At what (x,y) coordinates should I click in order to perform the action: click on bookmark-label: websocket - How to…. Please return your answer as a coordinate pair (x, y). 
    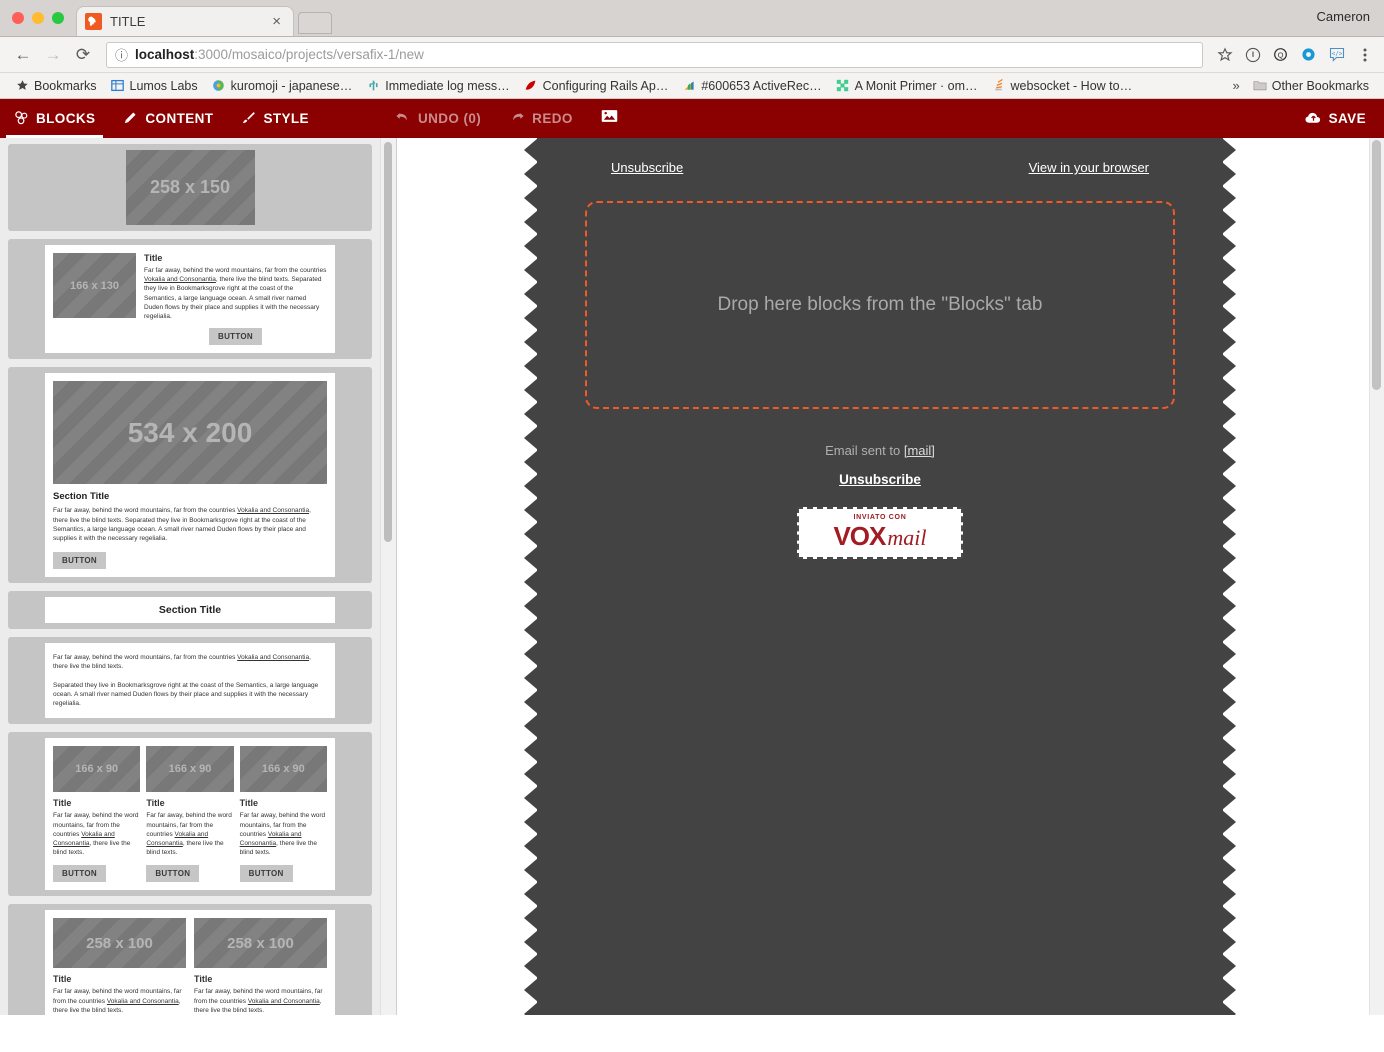
    Looking at the image, I should click on (1071, 85).